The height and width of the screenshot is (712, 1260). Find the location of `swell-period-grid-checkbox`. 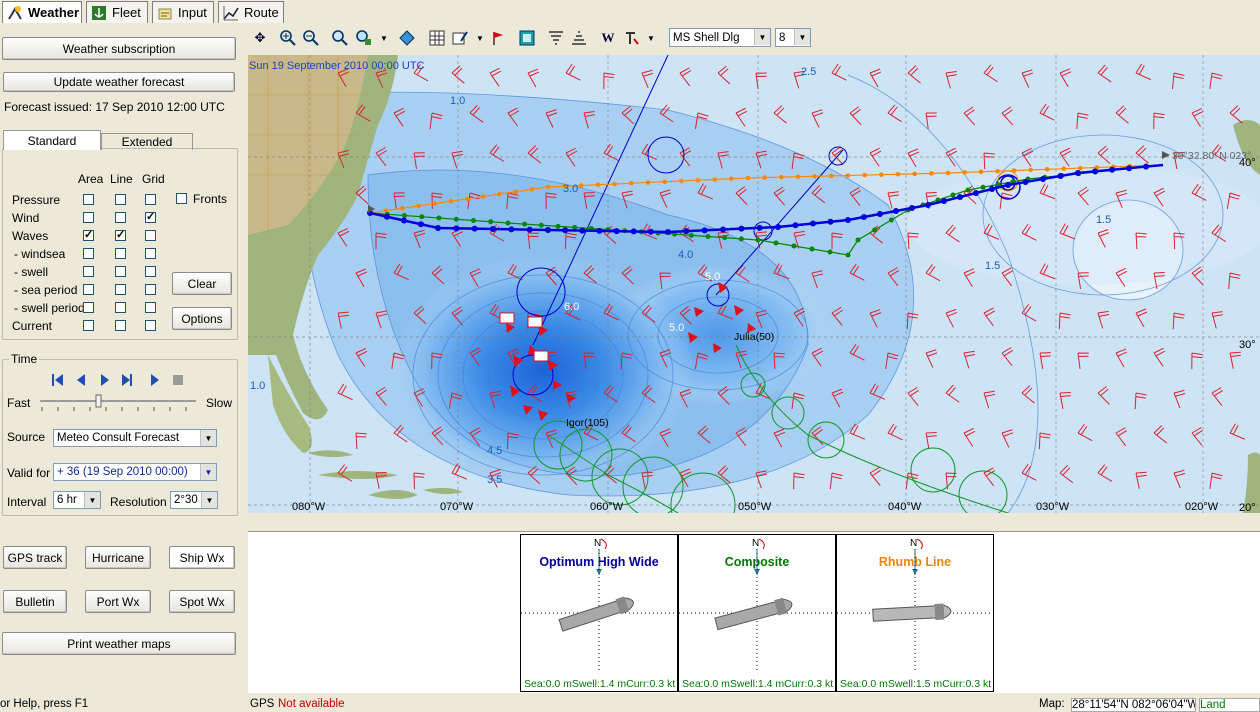

swell-period-grid-checkbox is located at coordinates (150, 307).